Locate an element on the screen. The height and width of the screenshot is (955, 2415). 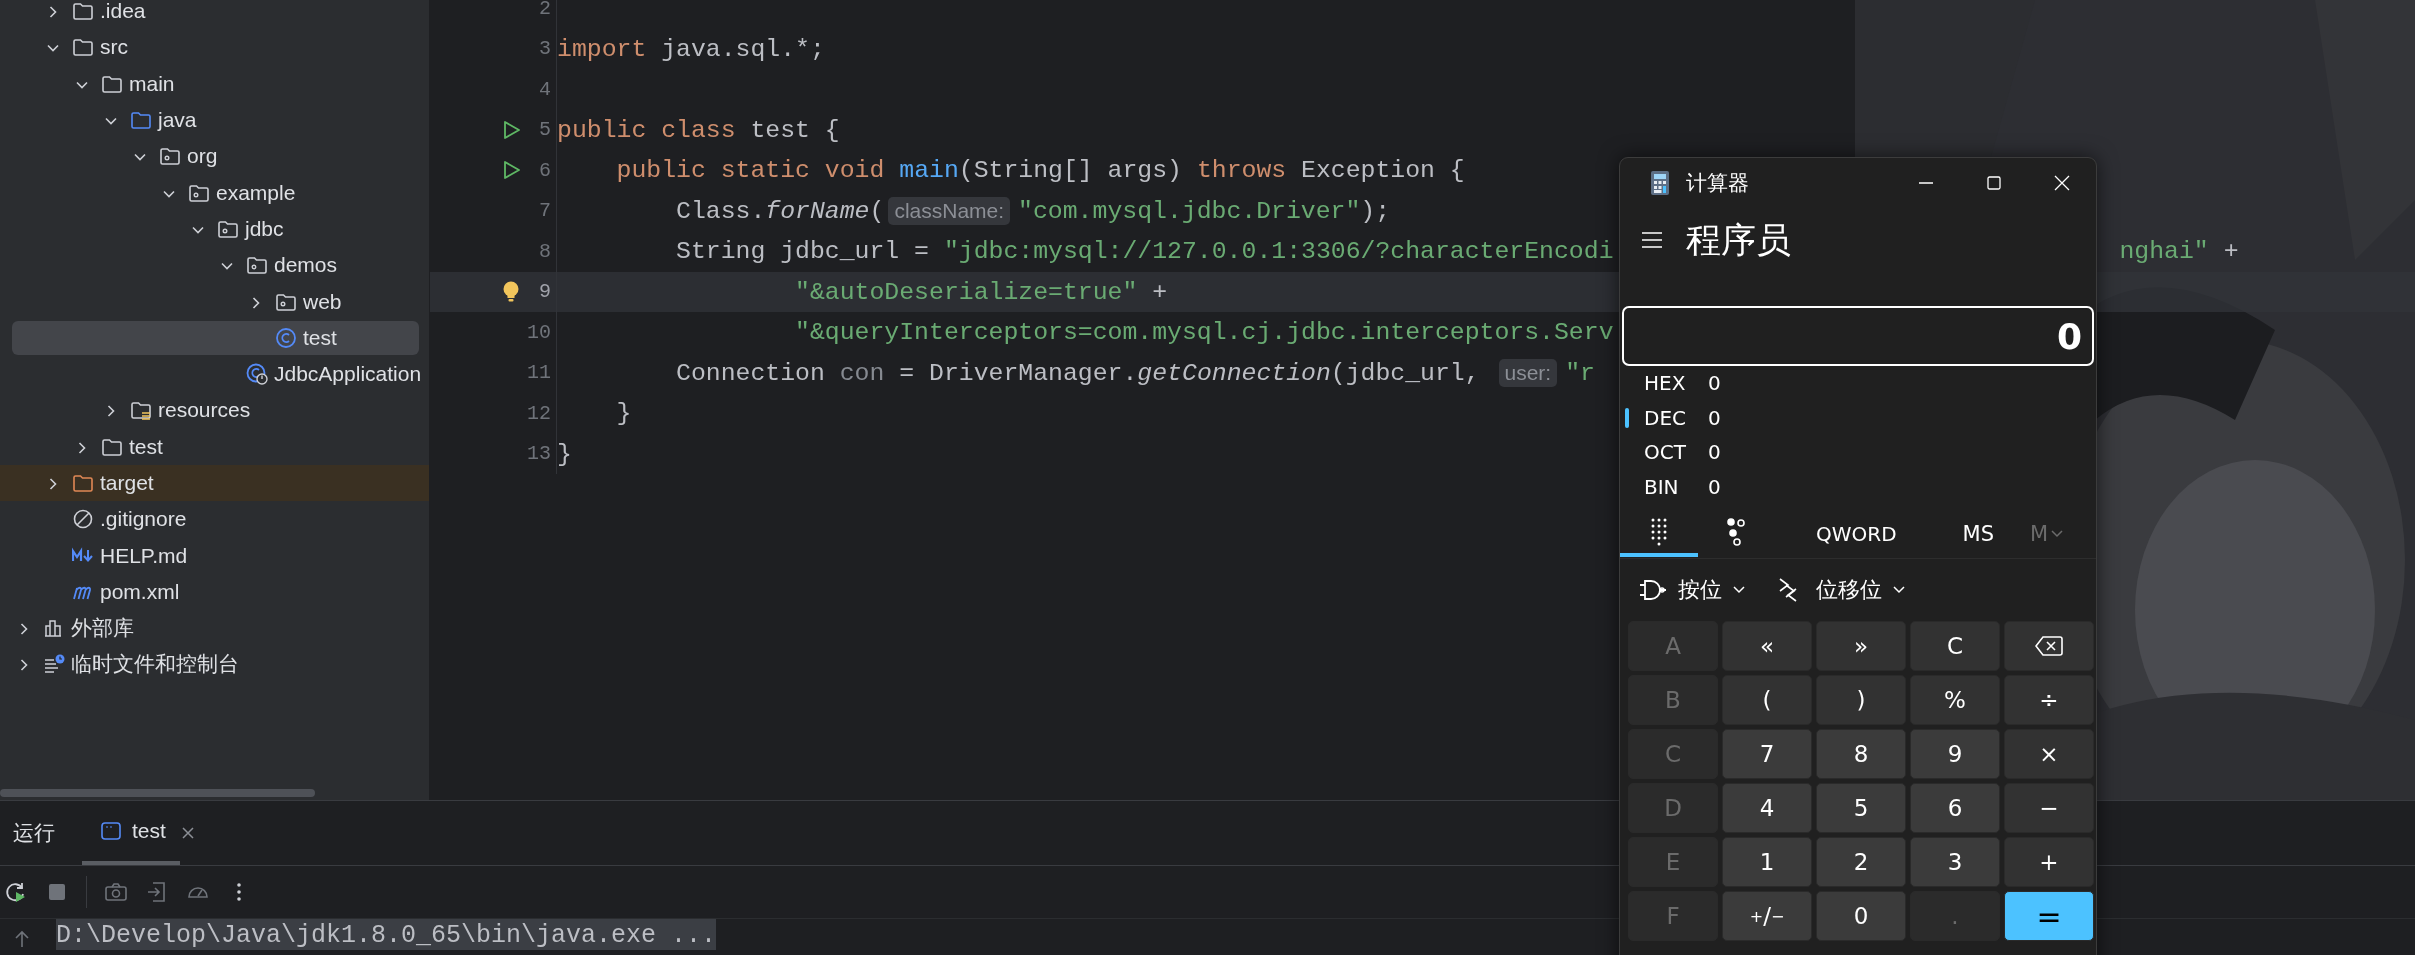
radix-row: OCT 0 is located at coordinates (1858, 452).